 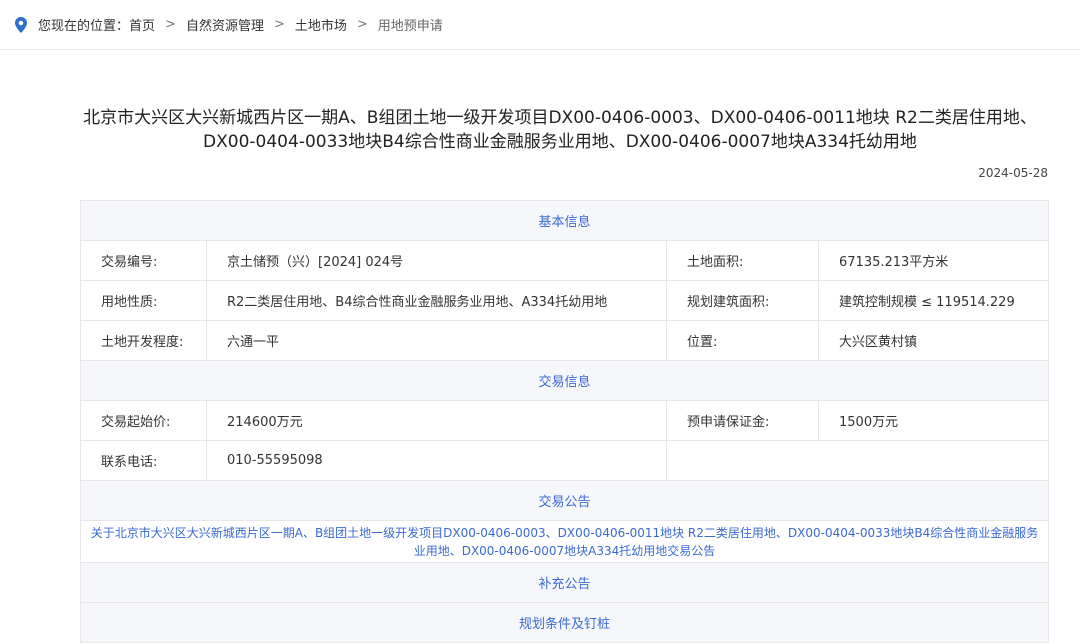 What do you see at coordinates (934, 301) in the screenshot?
I see `build-area-value: 建筑控制规模 ≤ 119514.229` at bounding box center [934, 301].